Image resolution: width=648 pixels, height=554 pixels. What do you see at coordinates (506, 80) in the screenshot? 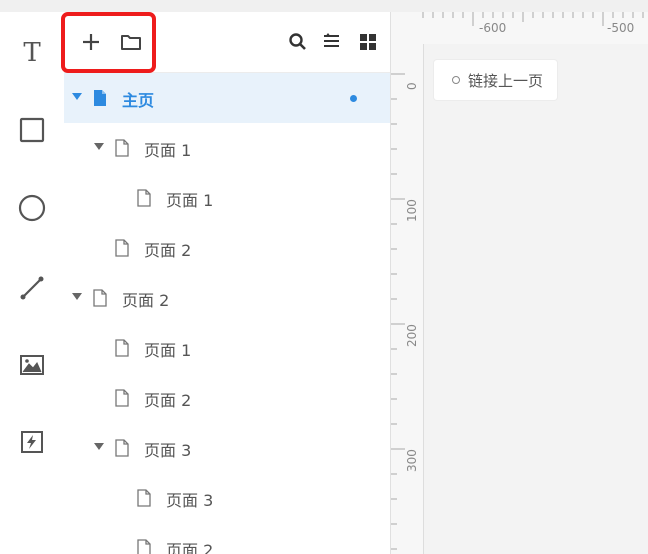
I see `link-chip-label: 链接上一页` at bounding box center [506, 80].